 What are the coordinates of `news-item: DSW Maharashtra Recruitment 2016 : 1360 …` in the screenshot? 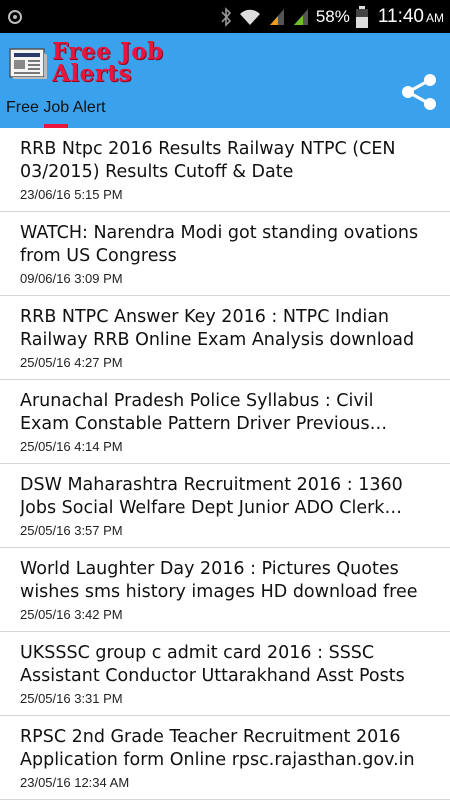 It's located at (225, 506).